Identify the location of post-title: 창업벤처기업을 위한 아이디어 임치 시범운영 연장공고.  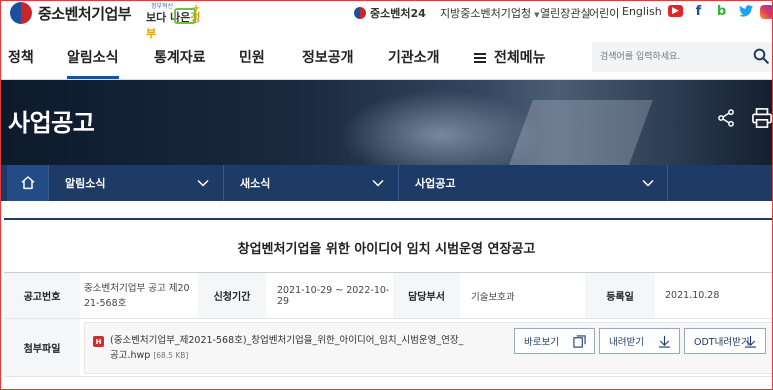
(386, 249).